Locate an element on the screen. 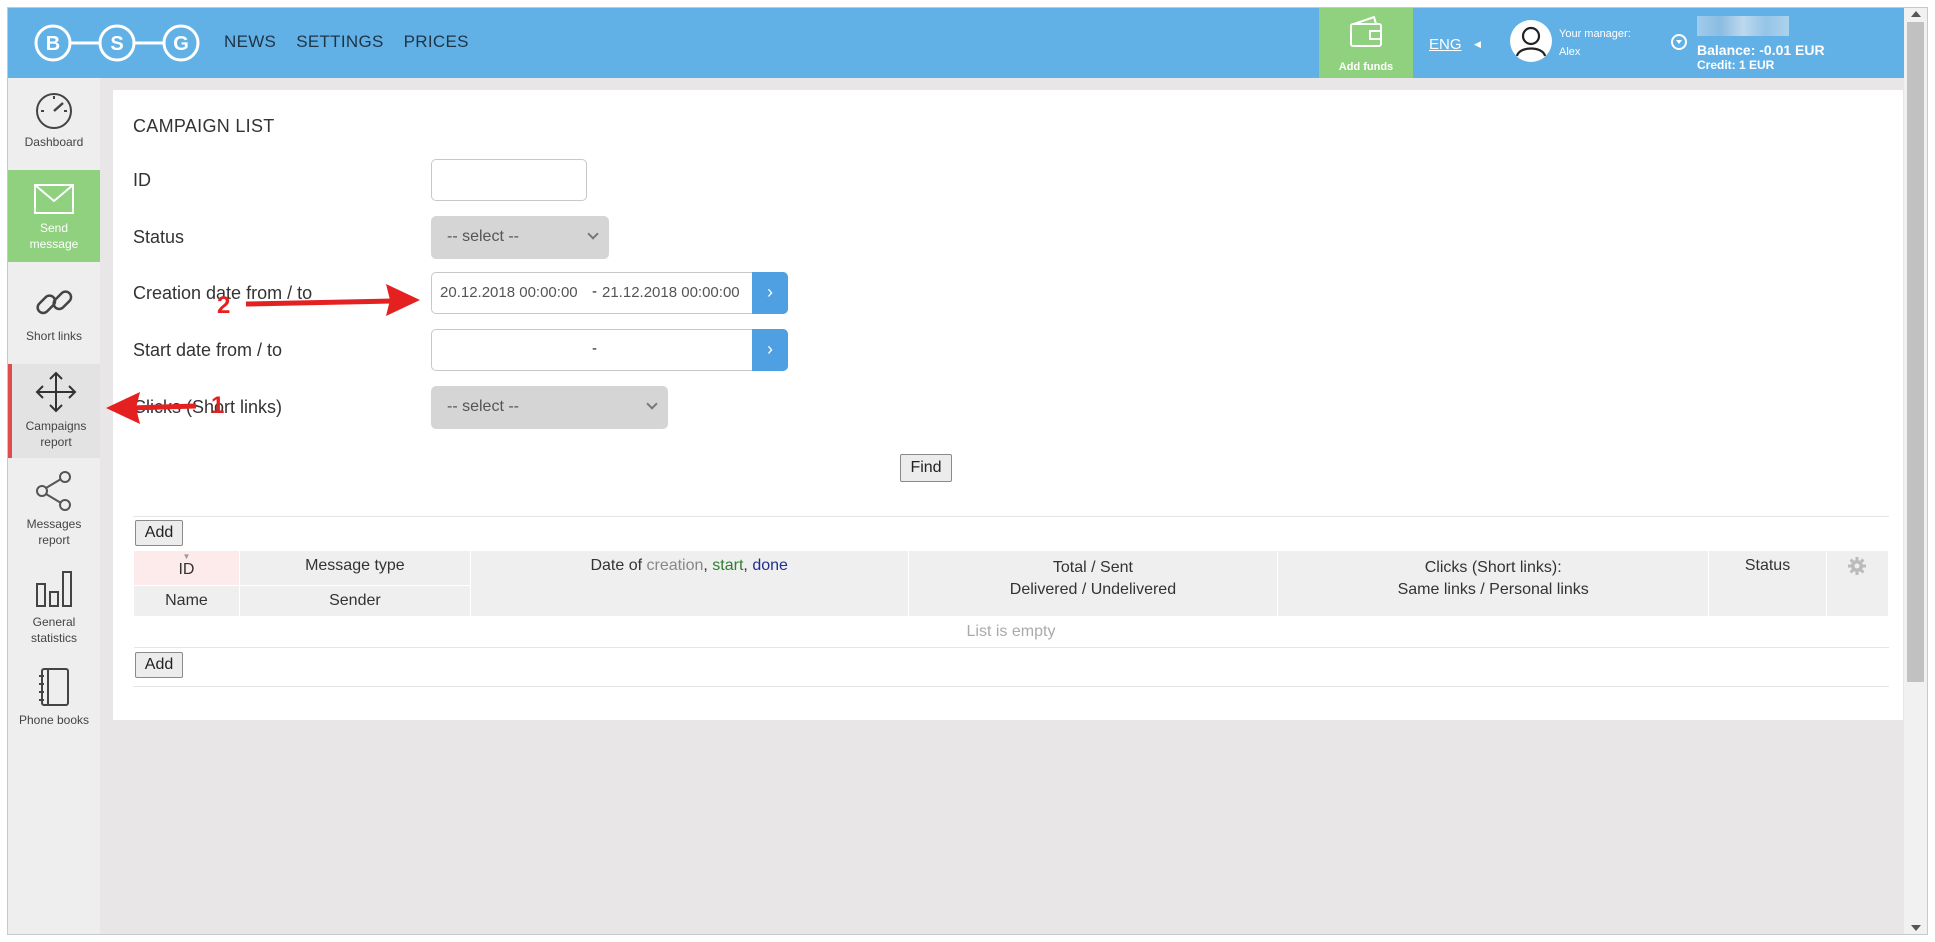 The width and height of the screenshot is (1935, 942). column-settings is located at coordinates (1857, 583).